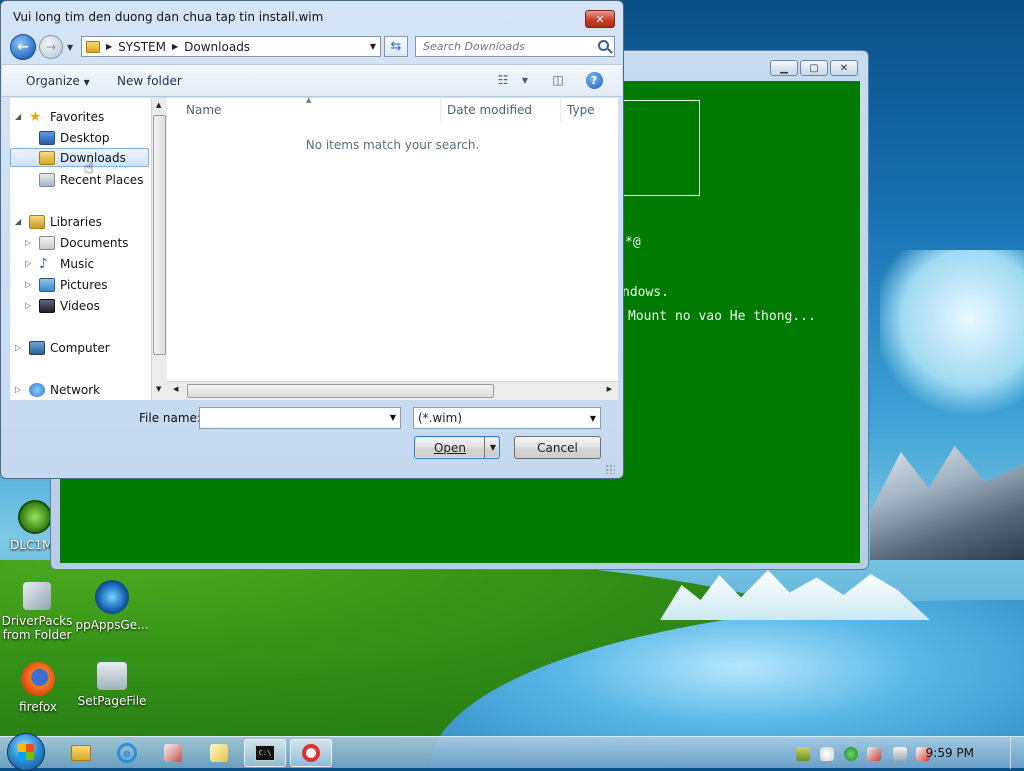 The height and width of the screenshot is (771, 1024). Describe the element at coordinates (149, 81) in the screenshot. I see `new-folder-button: New folder` at that location.